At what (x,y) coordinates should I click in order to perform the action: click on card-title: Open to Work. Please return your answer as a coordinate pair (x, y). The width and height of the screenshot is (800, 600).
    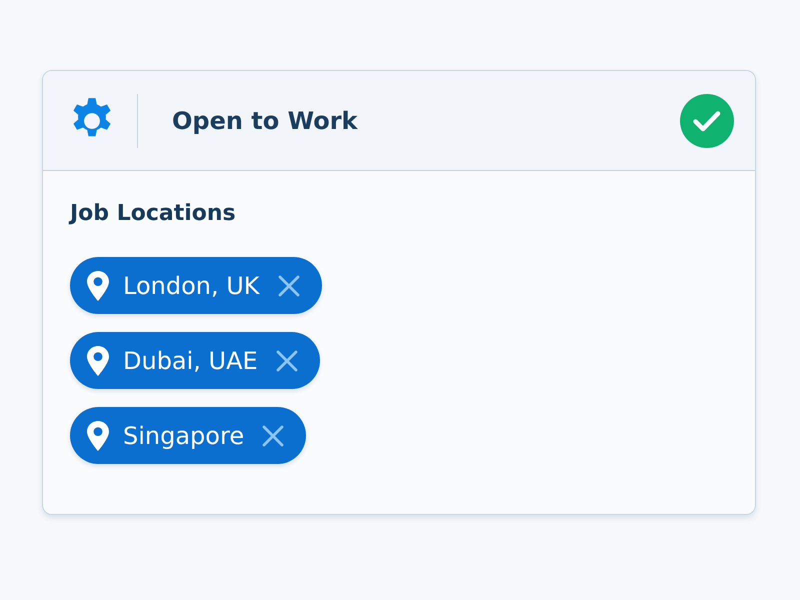
    Looking at the image, I should click on (265, 120).